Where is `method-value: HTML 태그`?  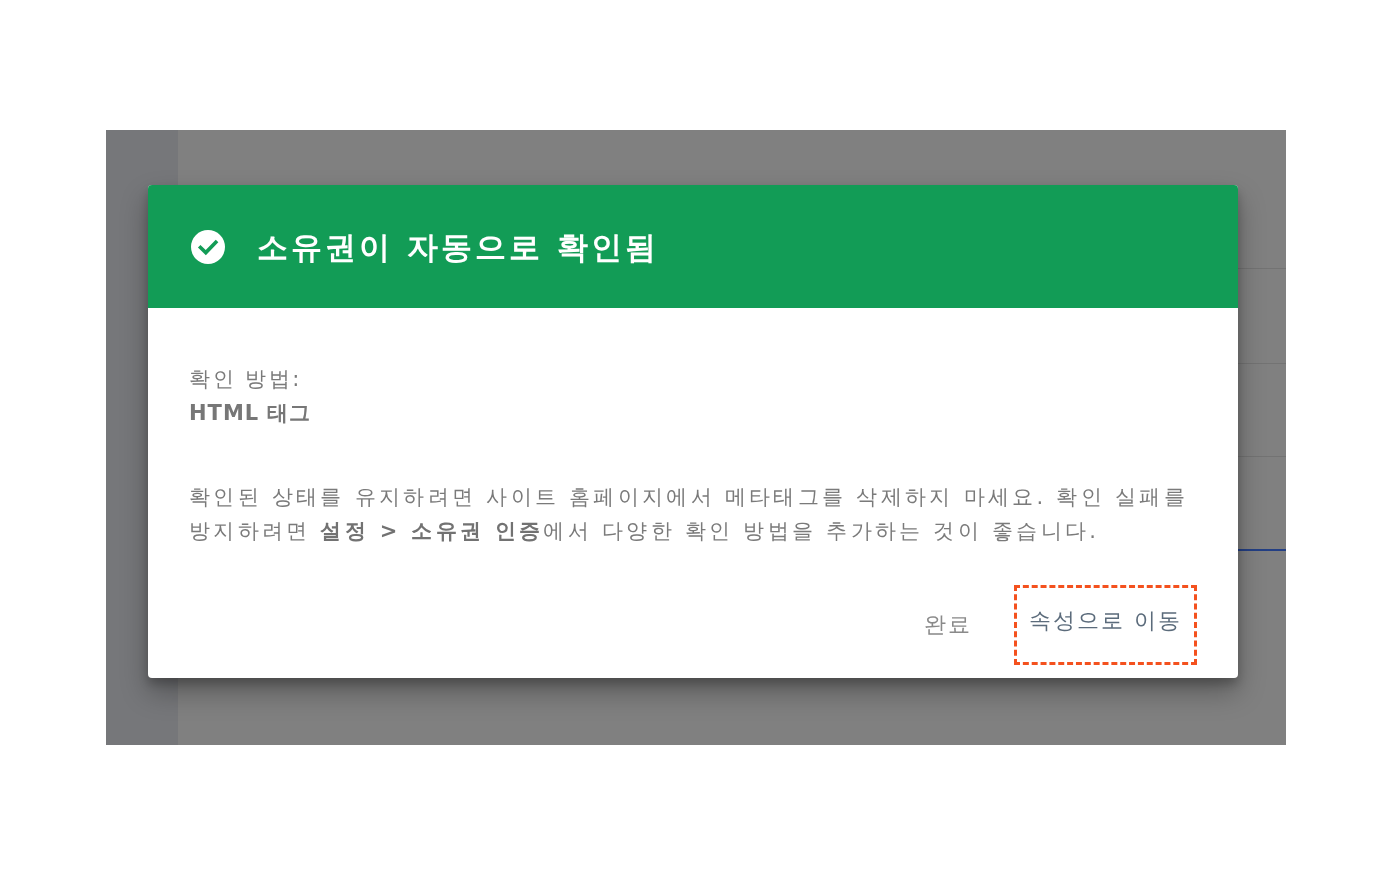
method-value: HTML 태그 is located at coordinates (251, 413).